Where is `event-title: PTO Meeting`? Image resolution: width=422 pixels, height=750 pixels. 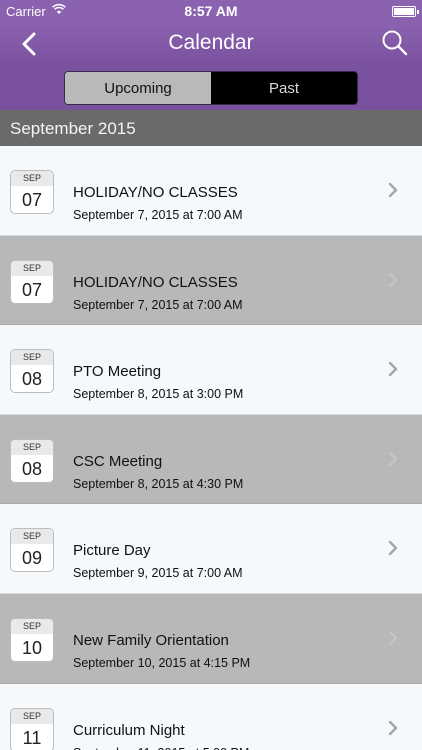 event-title: PTO Meeting is located at coordinates (117, 372).